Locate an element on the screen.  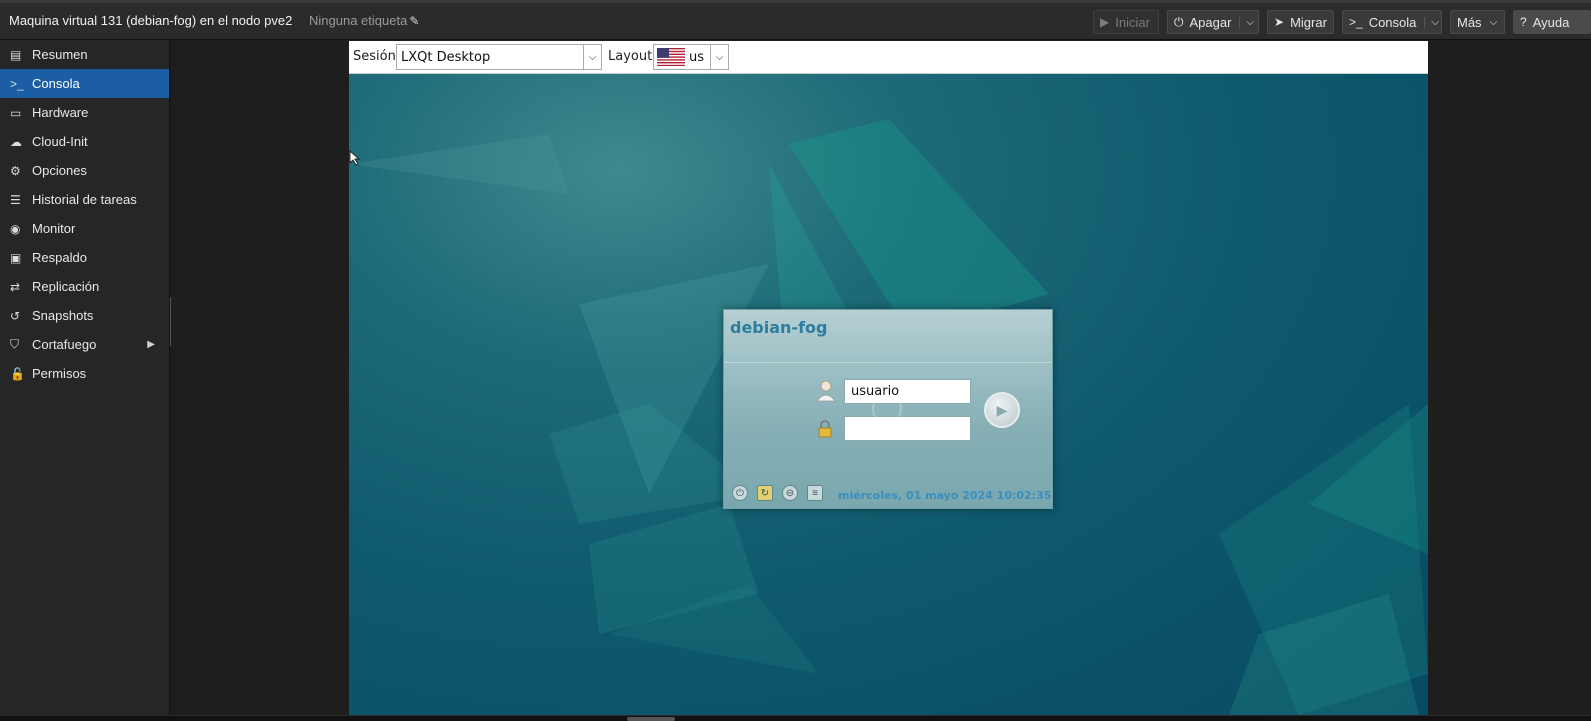
history-icon: ↺ is located at coordinates (15, 315).